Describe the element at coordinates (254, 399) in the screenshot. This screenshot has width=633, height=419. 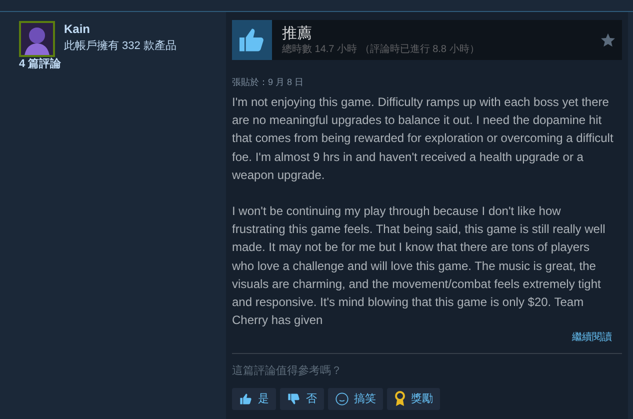
I see `vote-button: 是` at that location.